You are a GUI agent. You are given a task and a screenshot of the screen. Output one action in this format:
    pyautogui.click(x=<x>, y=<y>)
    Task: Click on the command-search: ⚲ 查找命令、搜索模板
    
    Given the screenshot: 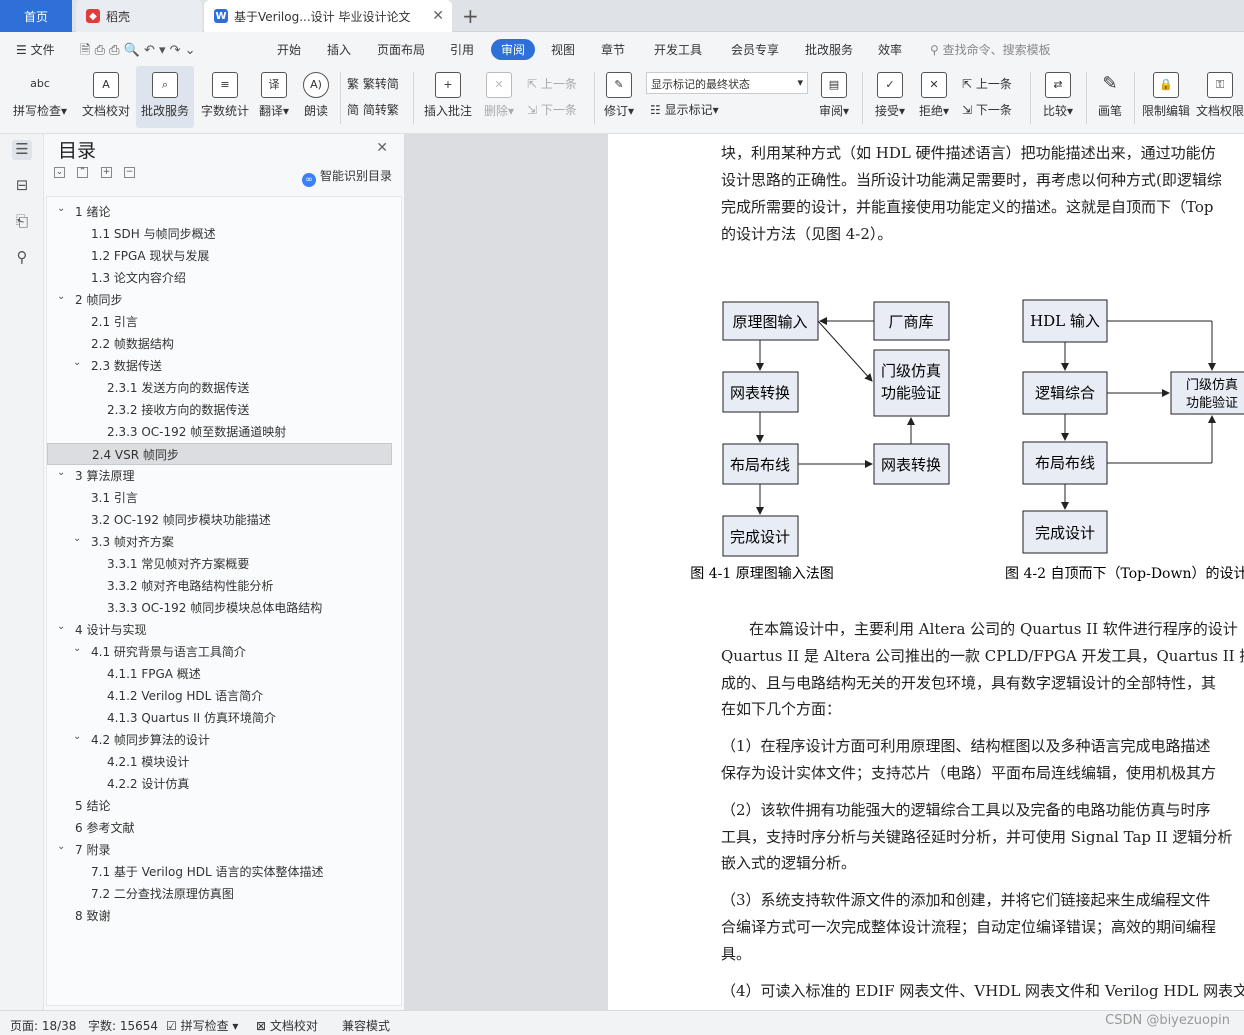 What is the action you would take?
    pyautogui.click(x=990, y=49)
    